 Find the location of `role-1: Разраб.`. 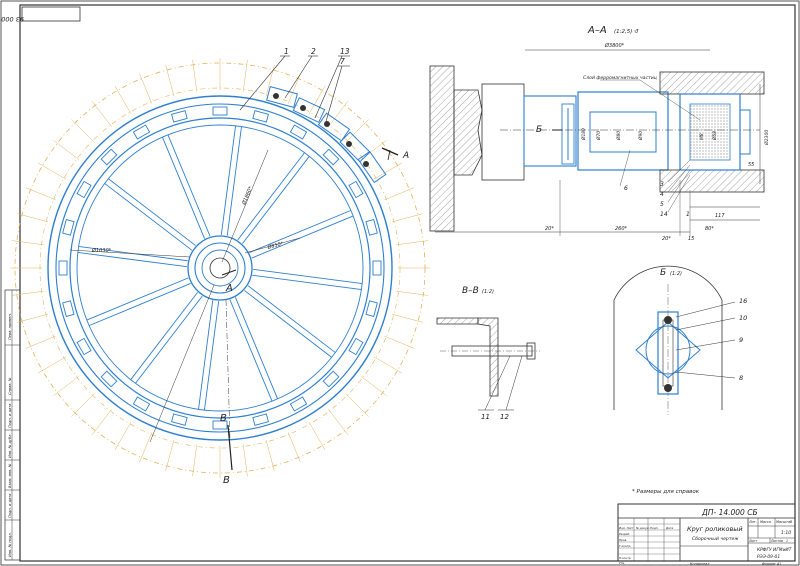

role-1: Разраб. is located at coordinates (624, 534).